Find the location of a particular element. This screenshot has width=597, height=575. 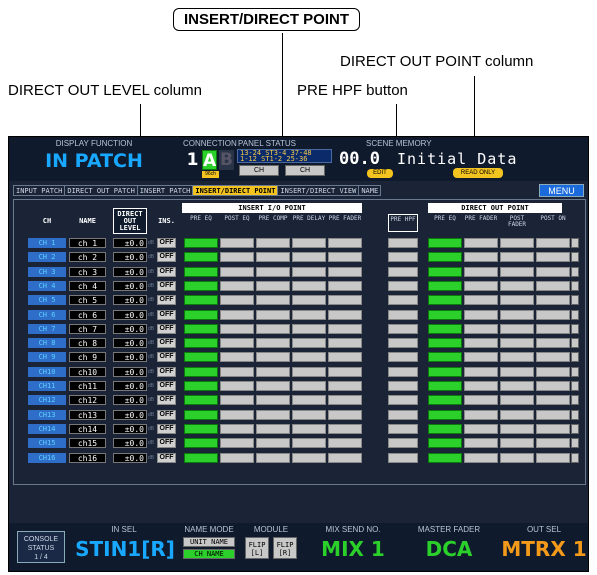

channel-name: ch16 is located at coordinates (87, 457).